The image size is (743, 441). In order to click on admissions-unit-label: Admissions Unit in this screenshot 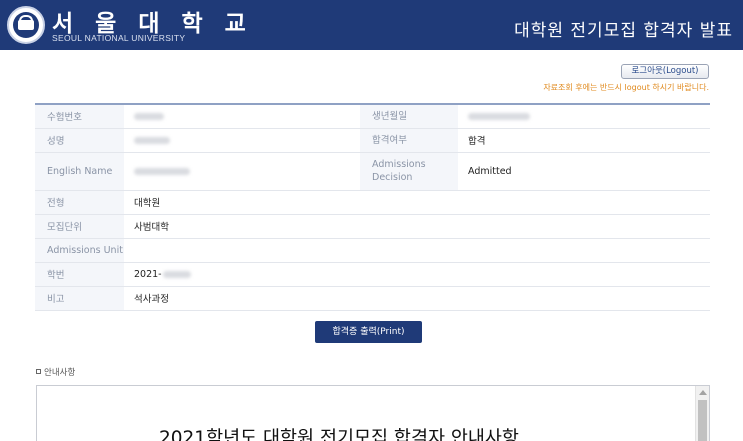, I will do `click(79, 250)`.